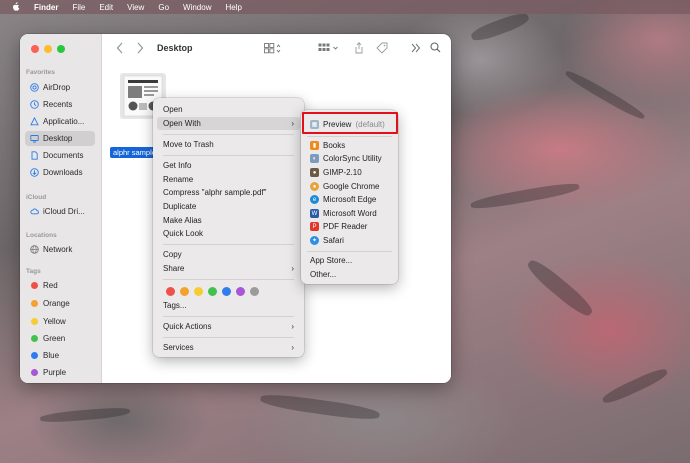 This screenshot has height=463, width=690. Describe the element at coordinates (78, 7) in the screenshot. I see `menu-file: File` at that location.